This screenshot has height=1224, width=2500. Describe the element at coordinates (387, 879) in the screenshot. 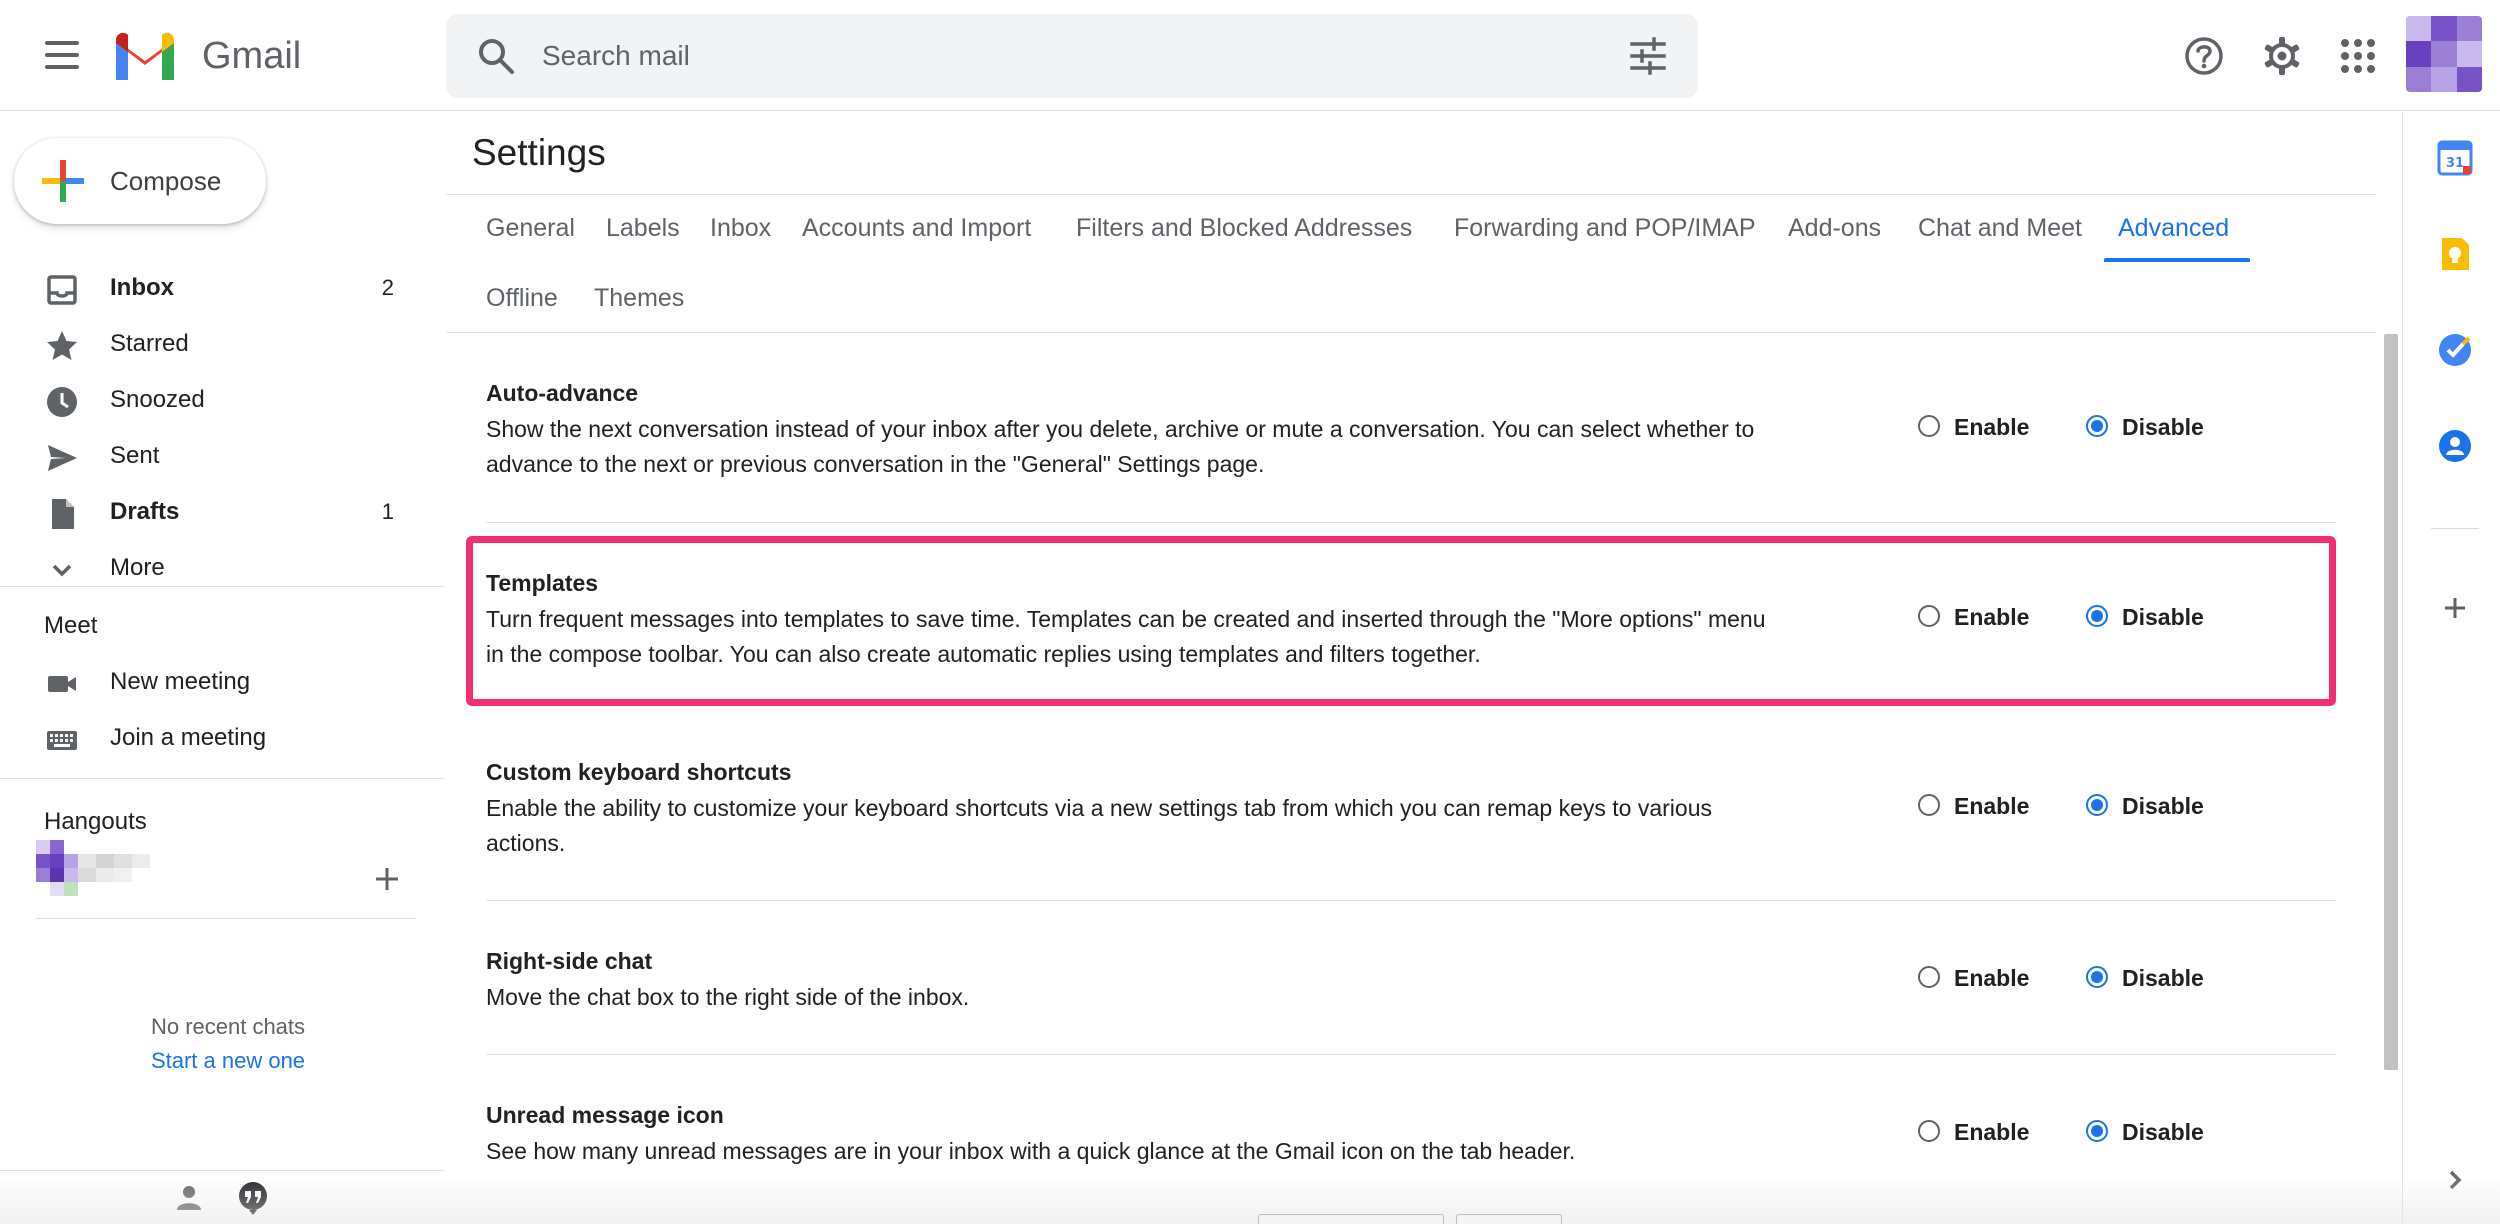

I see `add-hangout-icon` at that location.